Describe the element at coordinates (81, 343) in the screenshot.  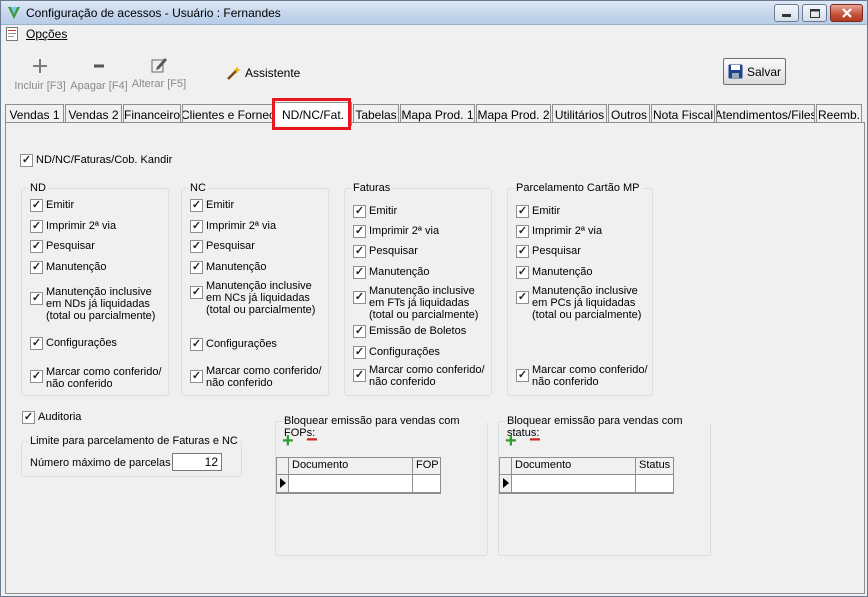
I see `nd-config-label: Configurações` at that location.